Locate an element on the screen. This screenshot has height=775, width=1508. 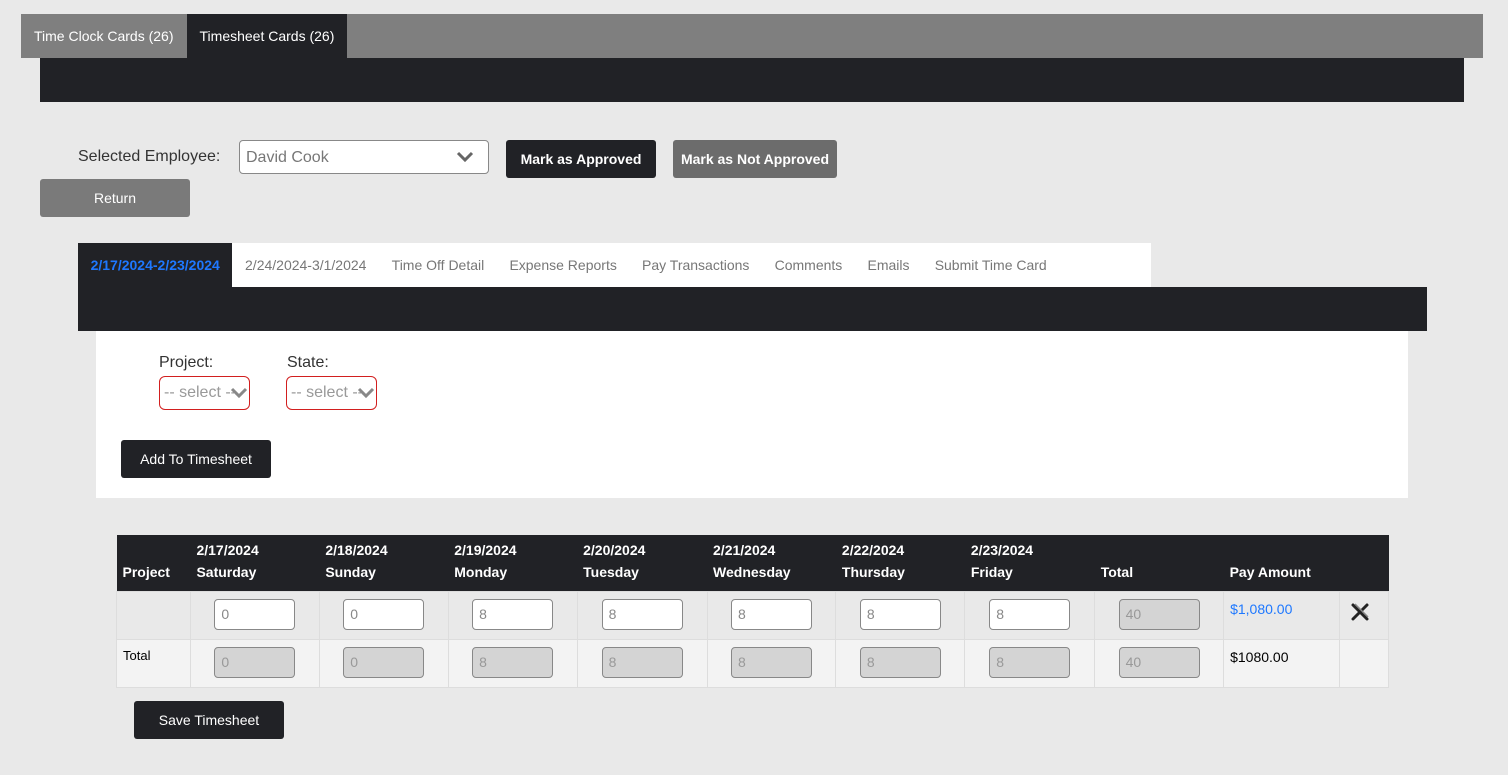
table-row-total: Total 0 0 8 8 8 8 8 40 $1080.00 is located at coordinates (752, 663).